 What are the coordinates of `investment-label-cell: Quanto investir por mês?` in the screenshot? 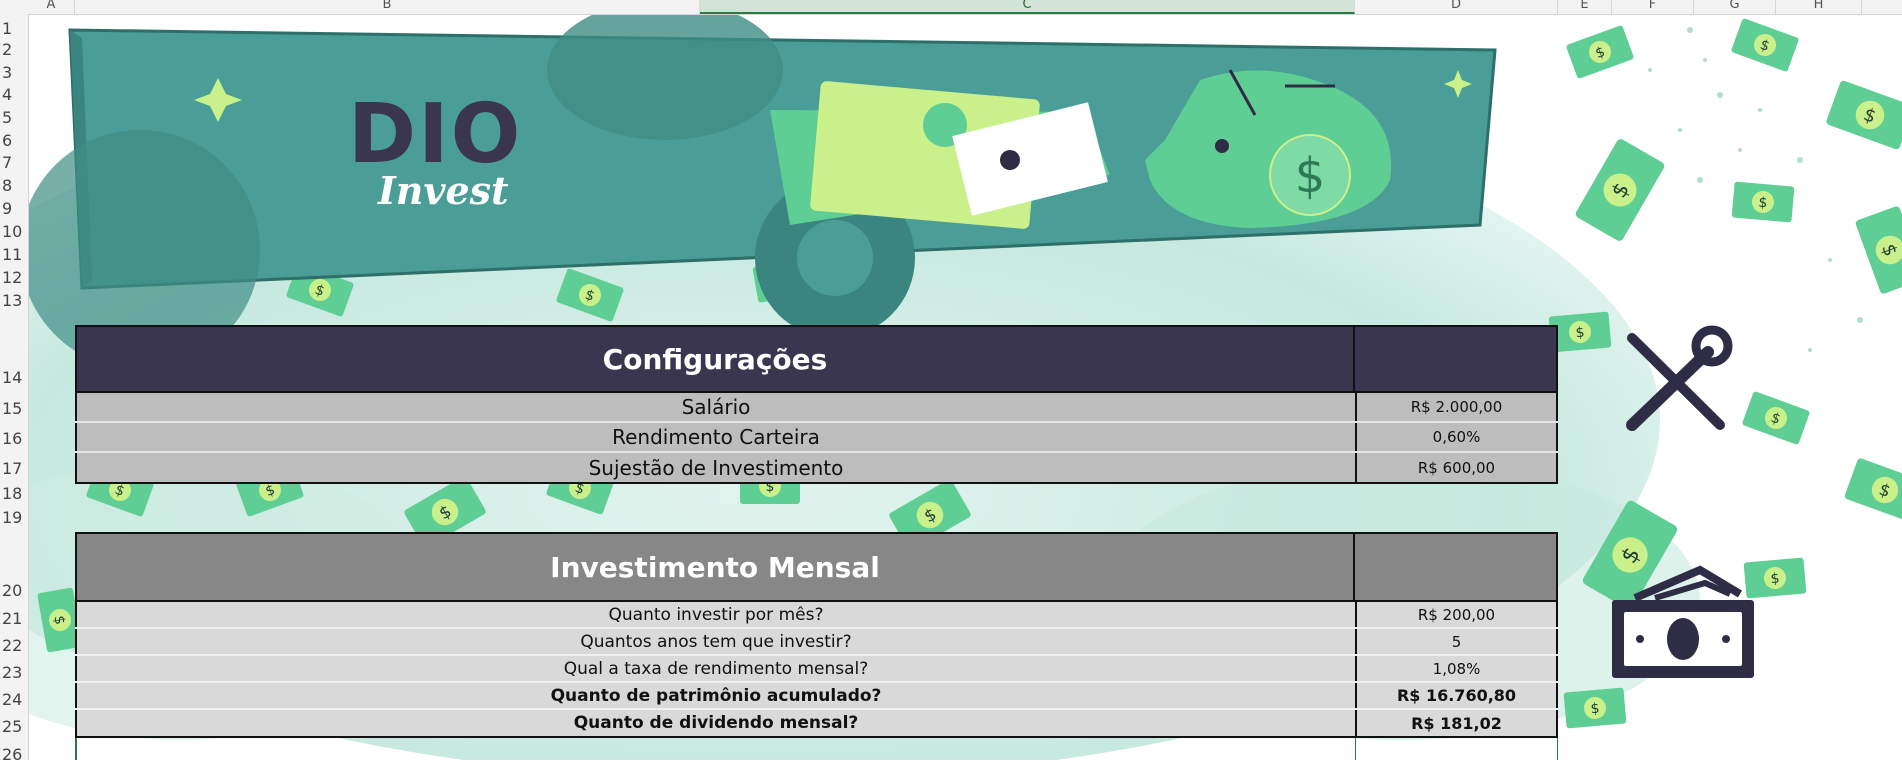 It's located at (715, 614).